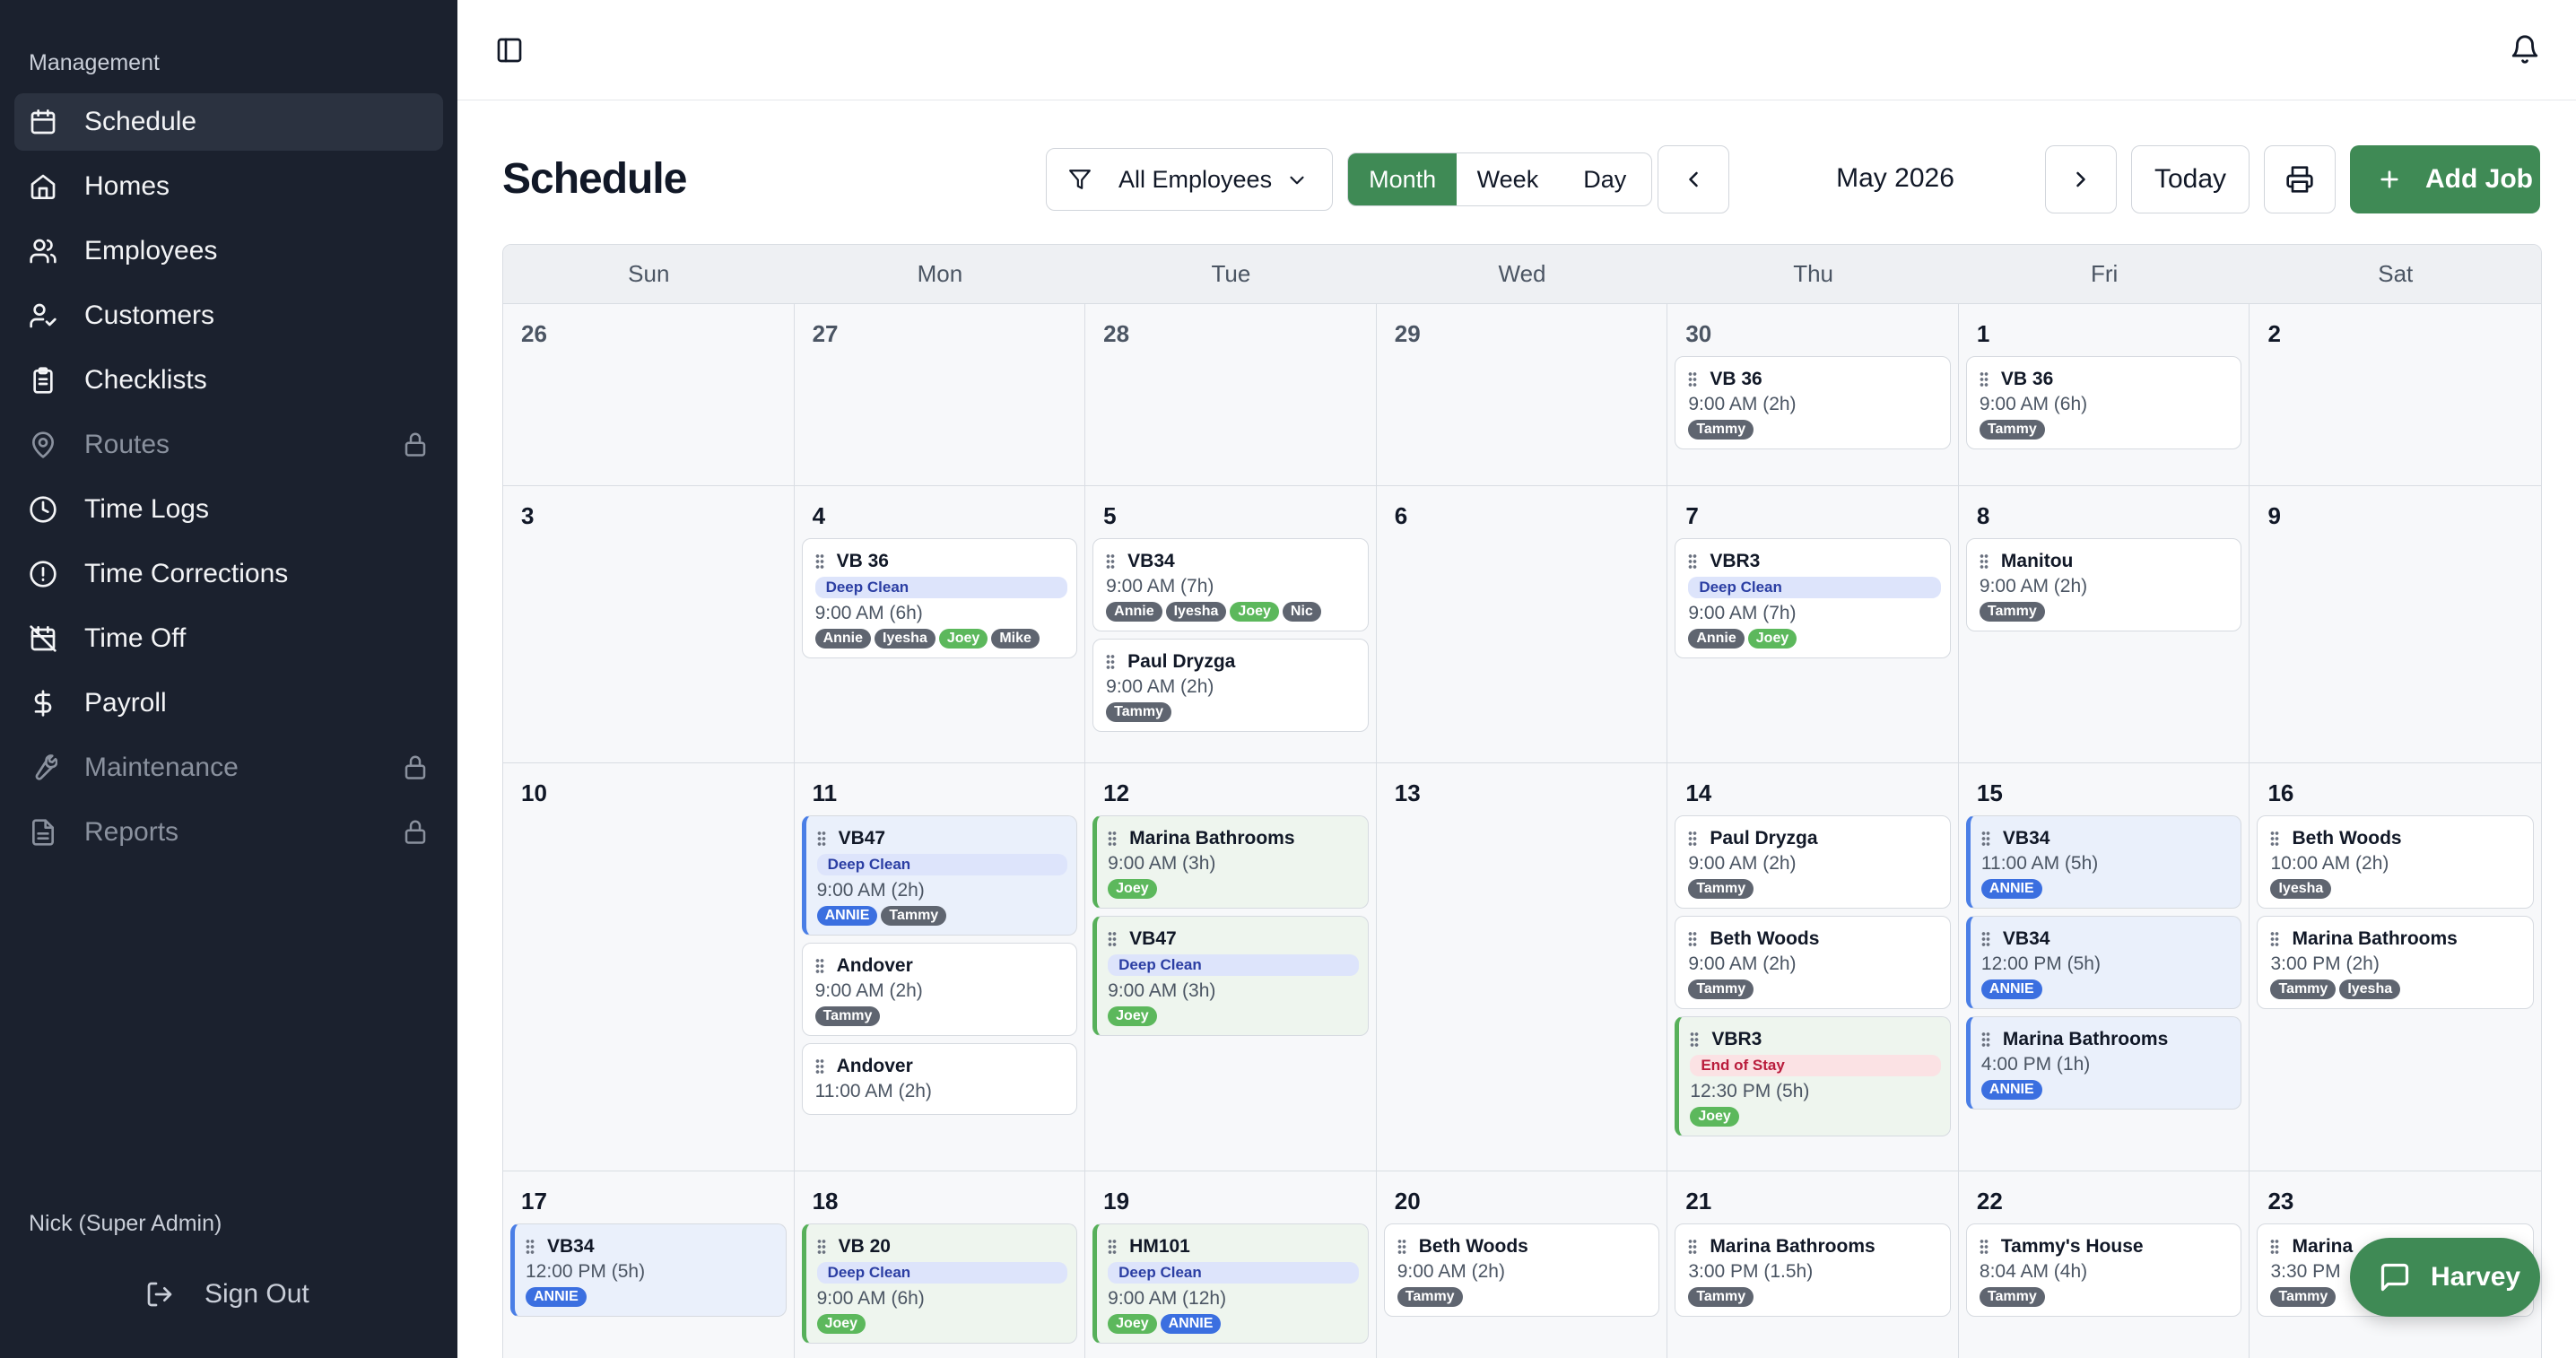 The image size is (2576, 1358). Describe the element at coordinates (2103, 1270) in the screenshot. I see `job-card: Tammy's House 8:04 AM (4h) Tammy` at that location.